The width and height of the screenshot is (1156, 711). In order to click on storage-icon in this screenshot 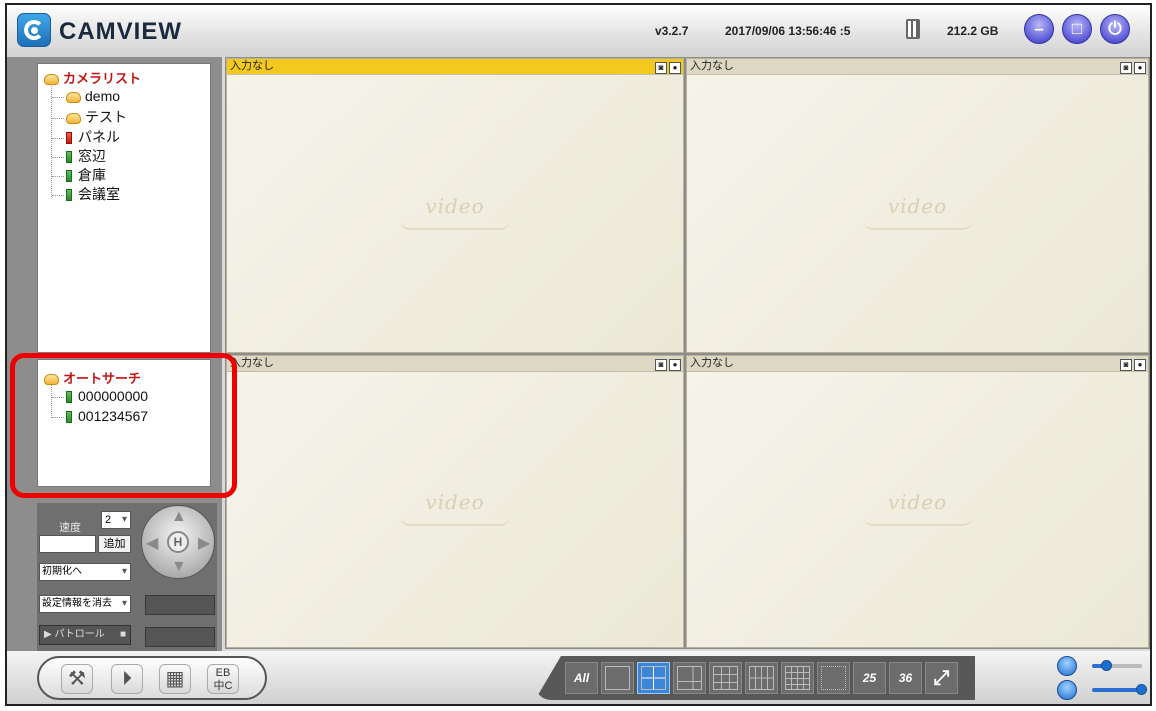, I will do `click(913, 29)`.